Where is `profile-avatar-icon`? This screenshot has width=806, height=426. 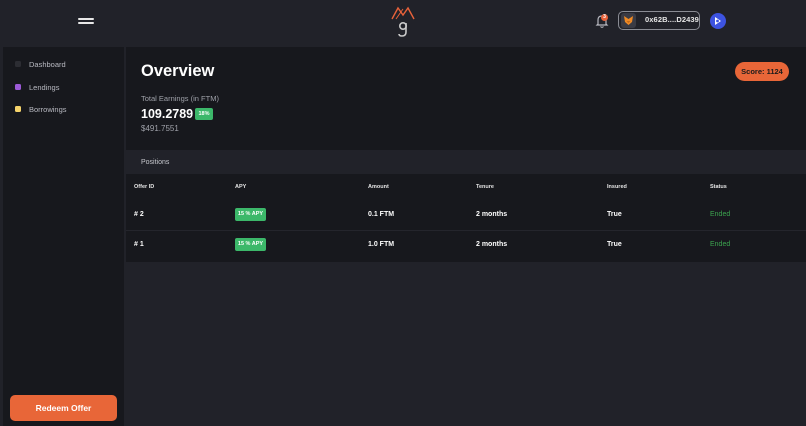 profile-avatar-icon is located at coordinates (718, 21).